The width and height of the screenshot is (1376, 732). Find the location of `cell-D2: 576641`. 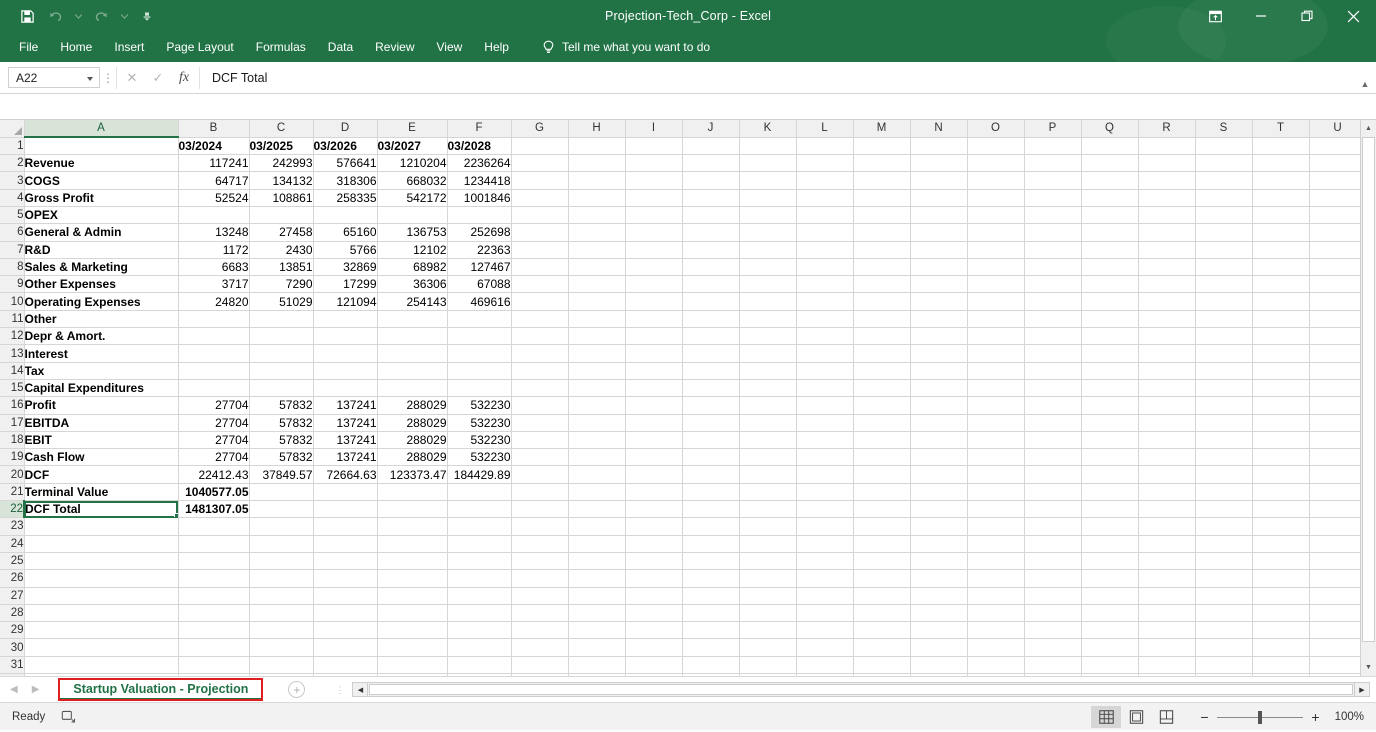

cell-D2: 576641 is located at coordinates (345, 163).